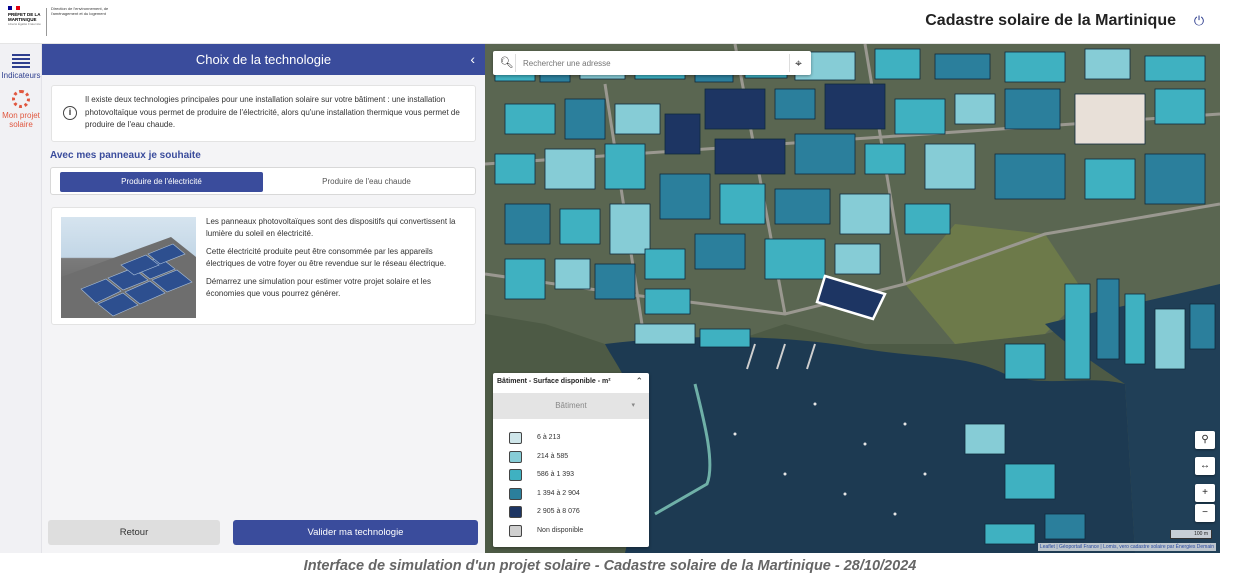 Image resolution: width=1247 pixels, height=584 pixels. I want to click on option-hot-water: Produire de l'eau chaude, so click(366, 182).